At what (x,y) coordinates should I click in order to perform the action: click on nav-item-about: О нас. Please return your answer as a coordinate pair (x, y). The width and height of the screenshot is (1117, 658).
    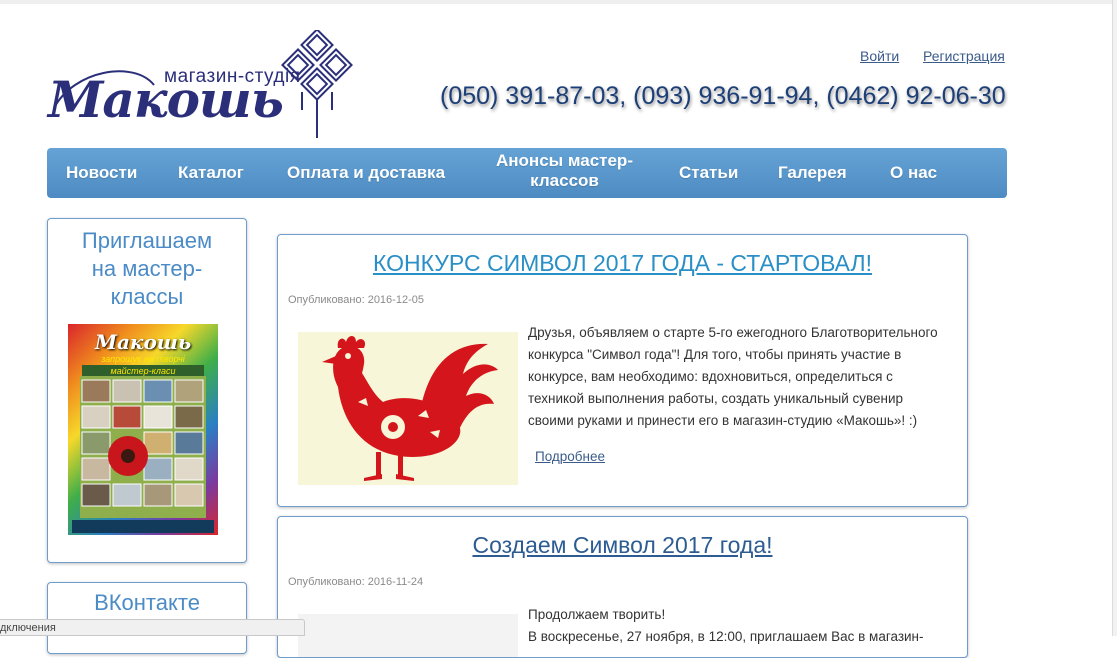
    Looking at the image, I should click on (913, 173).